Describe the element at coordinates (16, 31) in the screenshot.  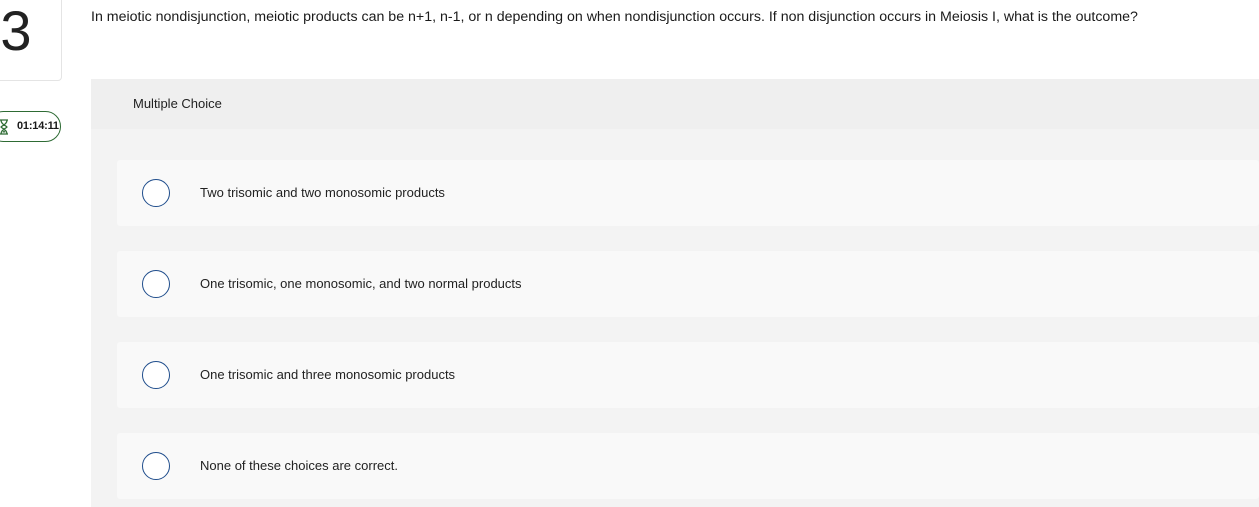
I see `question-number: 3` at that location.